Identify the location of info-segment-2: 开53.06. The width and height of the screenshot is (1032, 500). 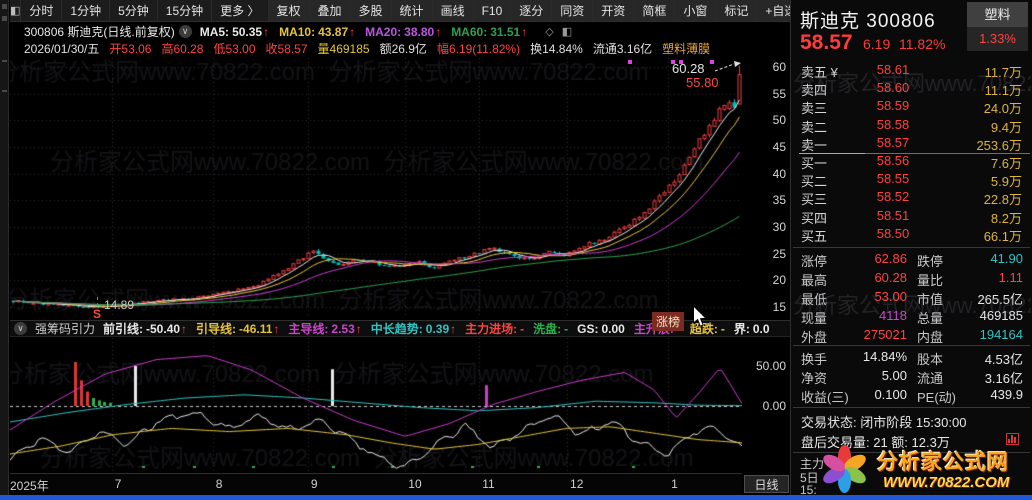
(130, 49).